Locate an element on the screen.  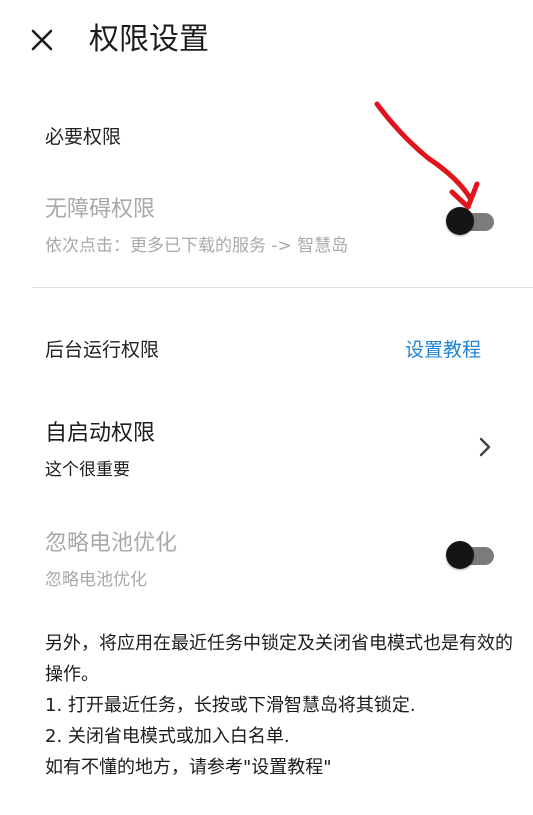
autostart-permission-title: 自启动权限 is located at coordinates (100, 433).